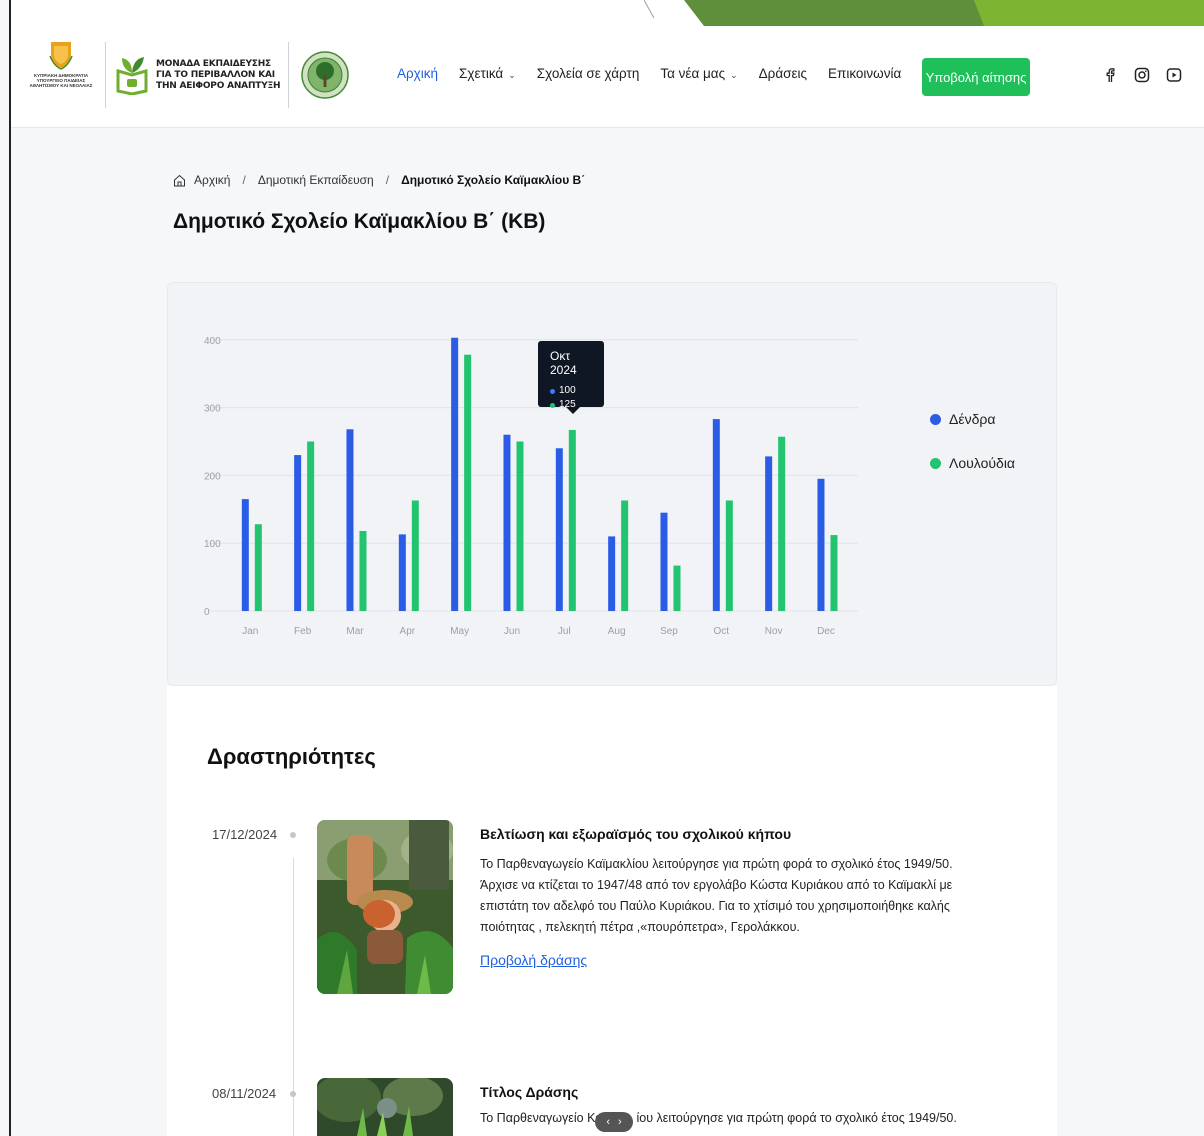  Describe the element at coordinates (179, 180) in the screenshot. I see `home-icon` at that location.